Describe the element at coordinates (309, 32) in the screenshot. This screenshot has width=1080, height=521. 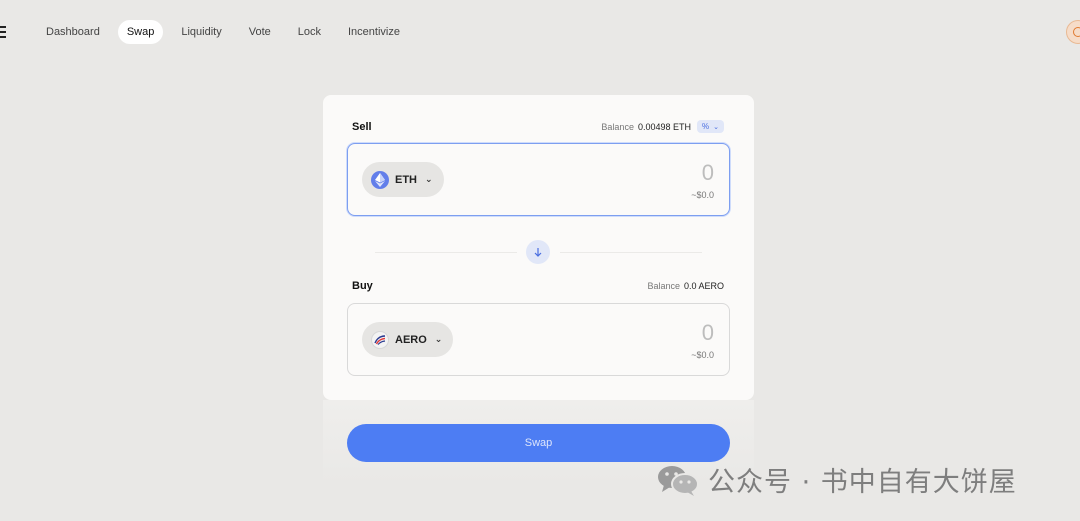
I see `nav-item-lock: Lock` at that location.